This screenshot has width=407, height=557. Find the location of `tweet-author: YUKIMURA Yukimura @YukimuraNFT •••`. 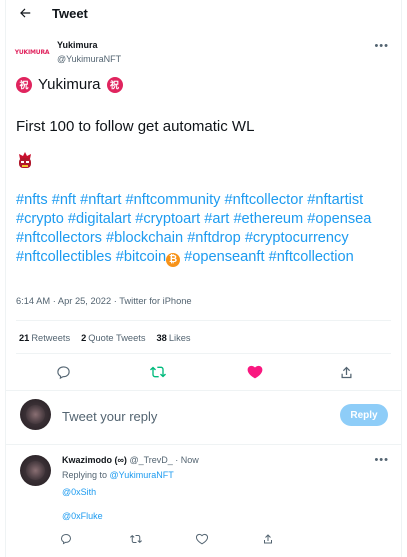

tweet-author: YUKIMURA Yukimura @YukimuraNFT ••• is located at coordinates (203, 53).